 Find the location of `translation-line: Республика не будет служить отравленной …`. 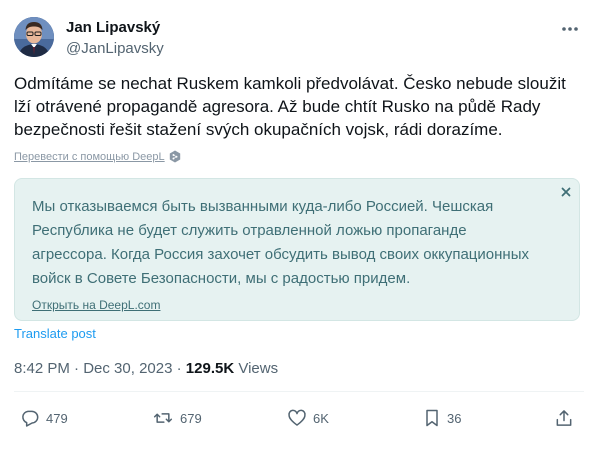

translation-line: Республика не будет служить отравленной … is located at coordinates (249, 230).